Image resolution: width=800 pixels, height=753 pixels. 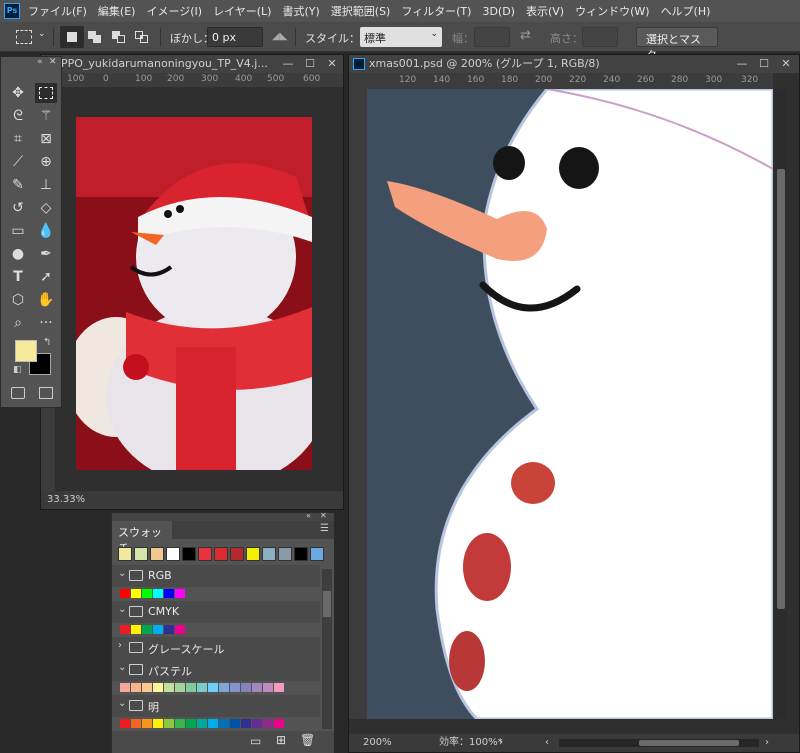 What do you see at coordinates (18, 208) in the screenshot?
I see `history-brush-tool-icon: ↺` at bounding box center [18, 208].